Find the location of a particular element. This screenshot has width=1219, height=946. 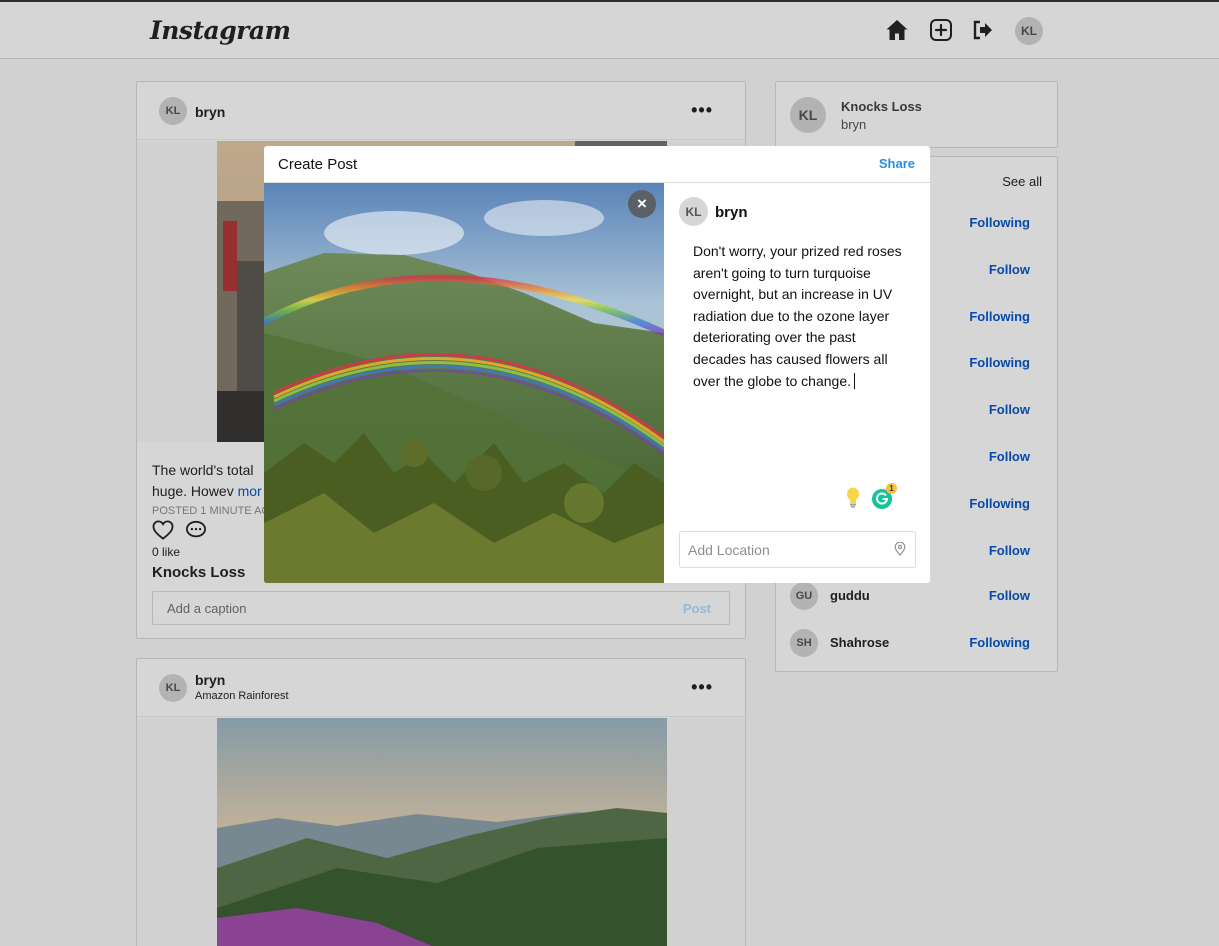

modal-header: Create Post Share is located at coordinates (597, 164).